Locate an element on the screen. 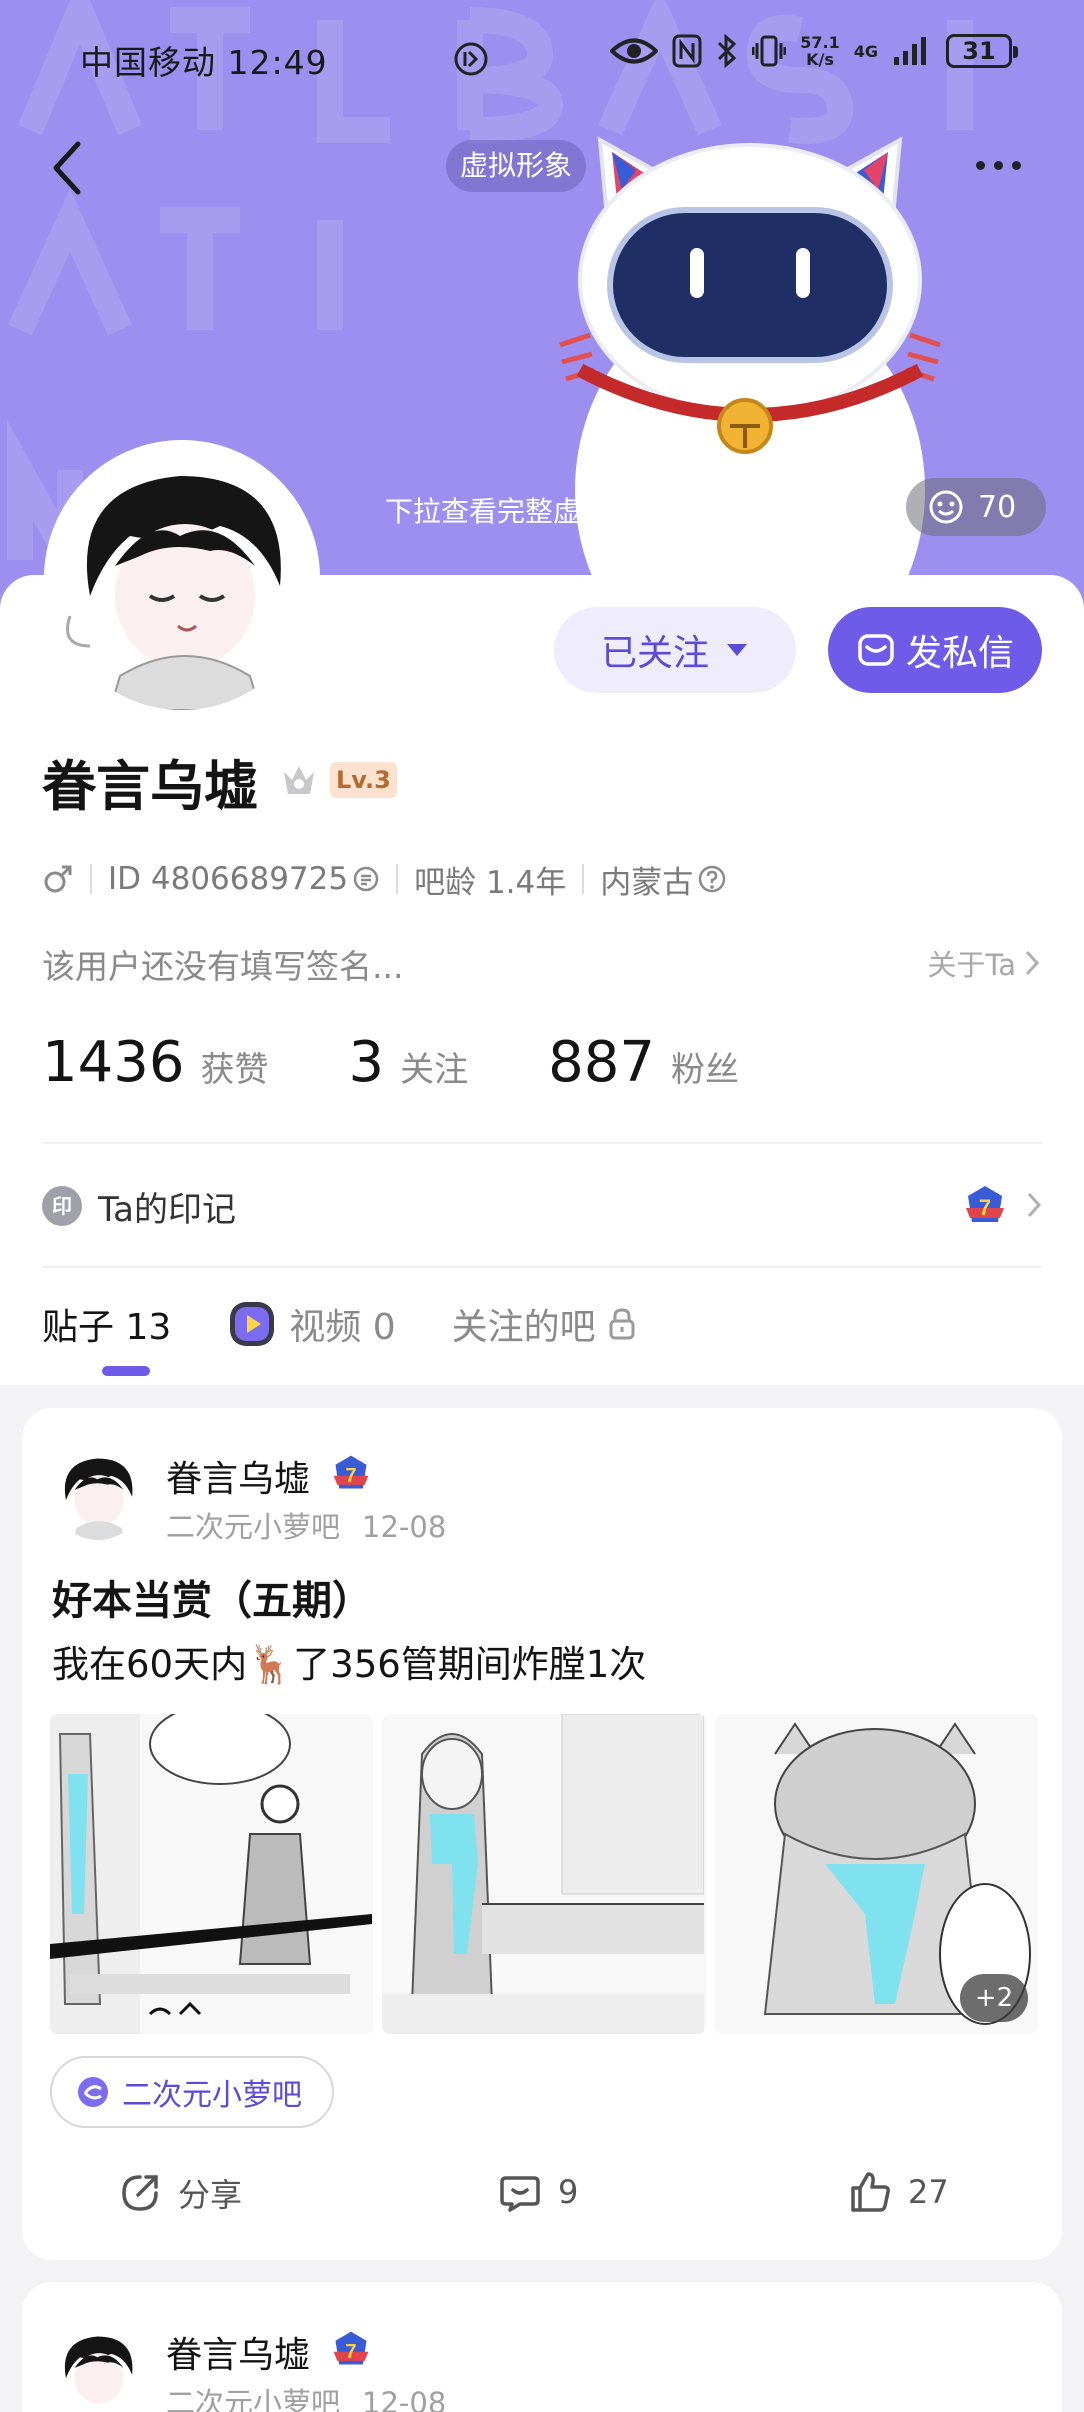 This screenshot has height=2412, width=1084. level-badge: Lv.3 is located at coordinates (363, 780).